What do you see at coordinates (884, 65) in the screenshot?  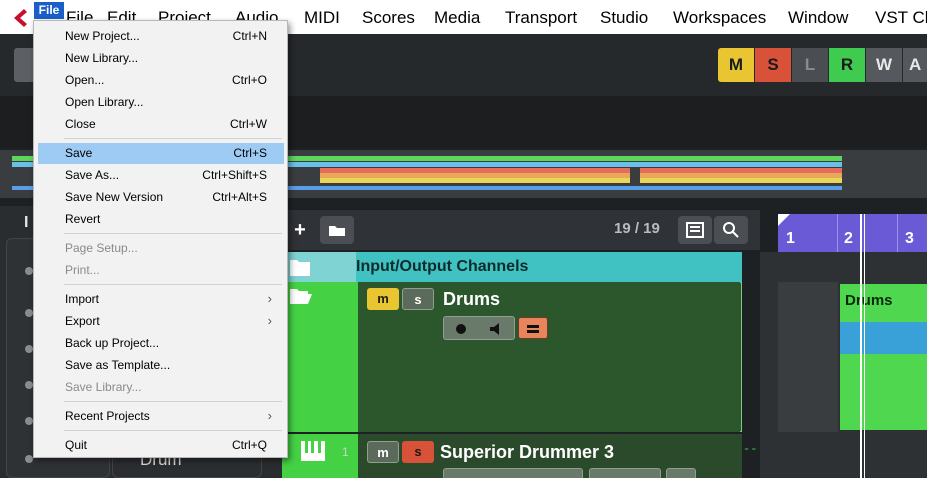 I see `global-write-button: W` at bounding box center [884, 65].